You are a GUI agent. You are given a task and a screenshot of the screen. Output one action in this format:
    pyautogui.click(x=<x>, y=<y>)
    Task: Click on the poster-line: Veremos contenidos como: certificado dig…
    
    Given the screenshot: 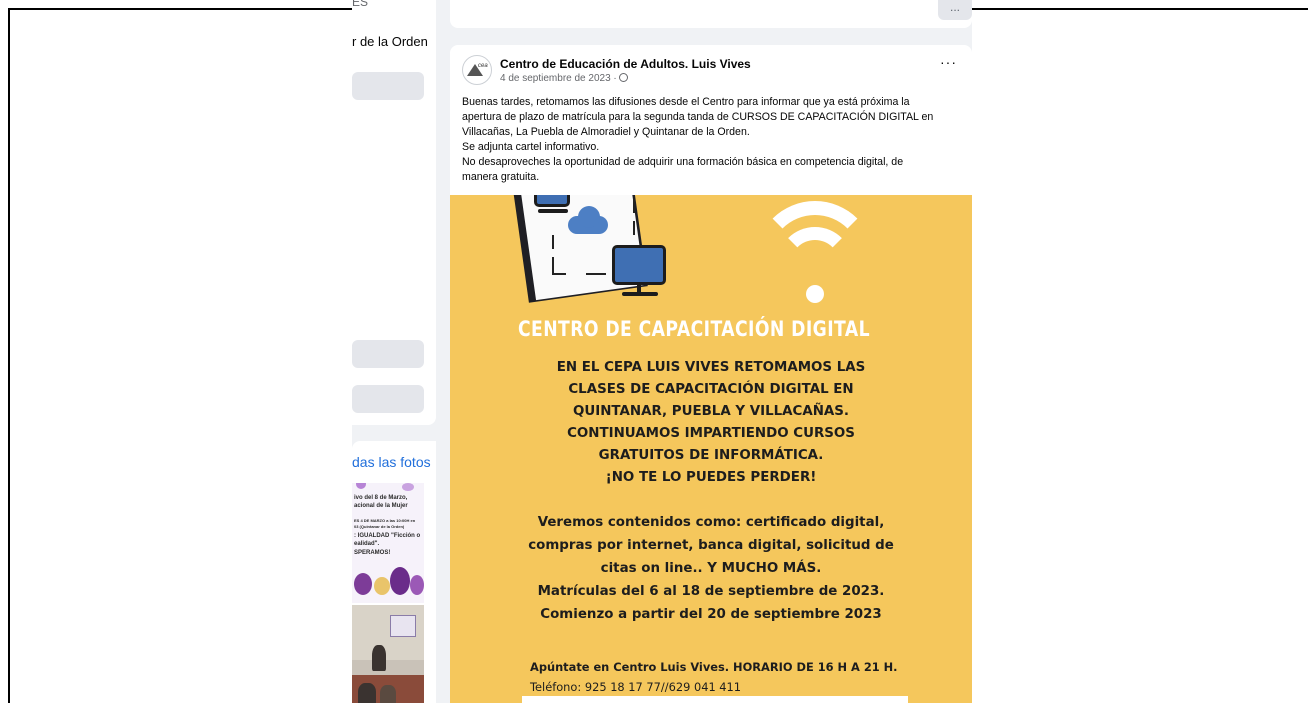 What is the action you would take?
    pyautogui.click(x=711, y=522)
    